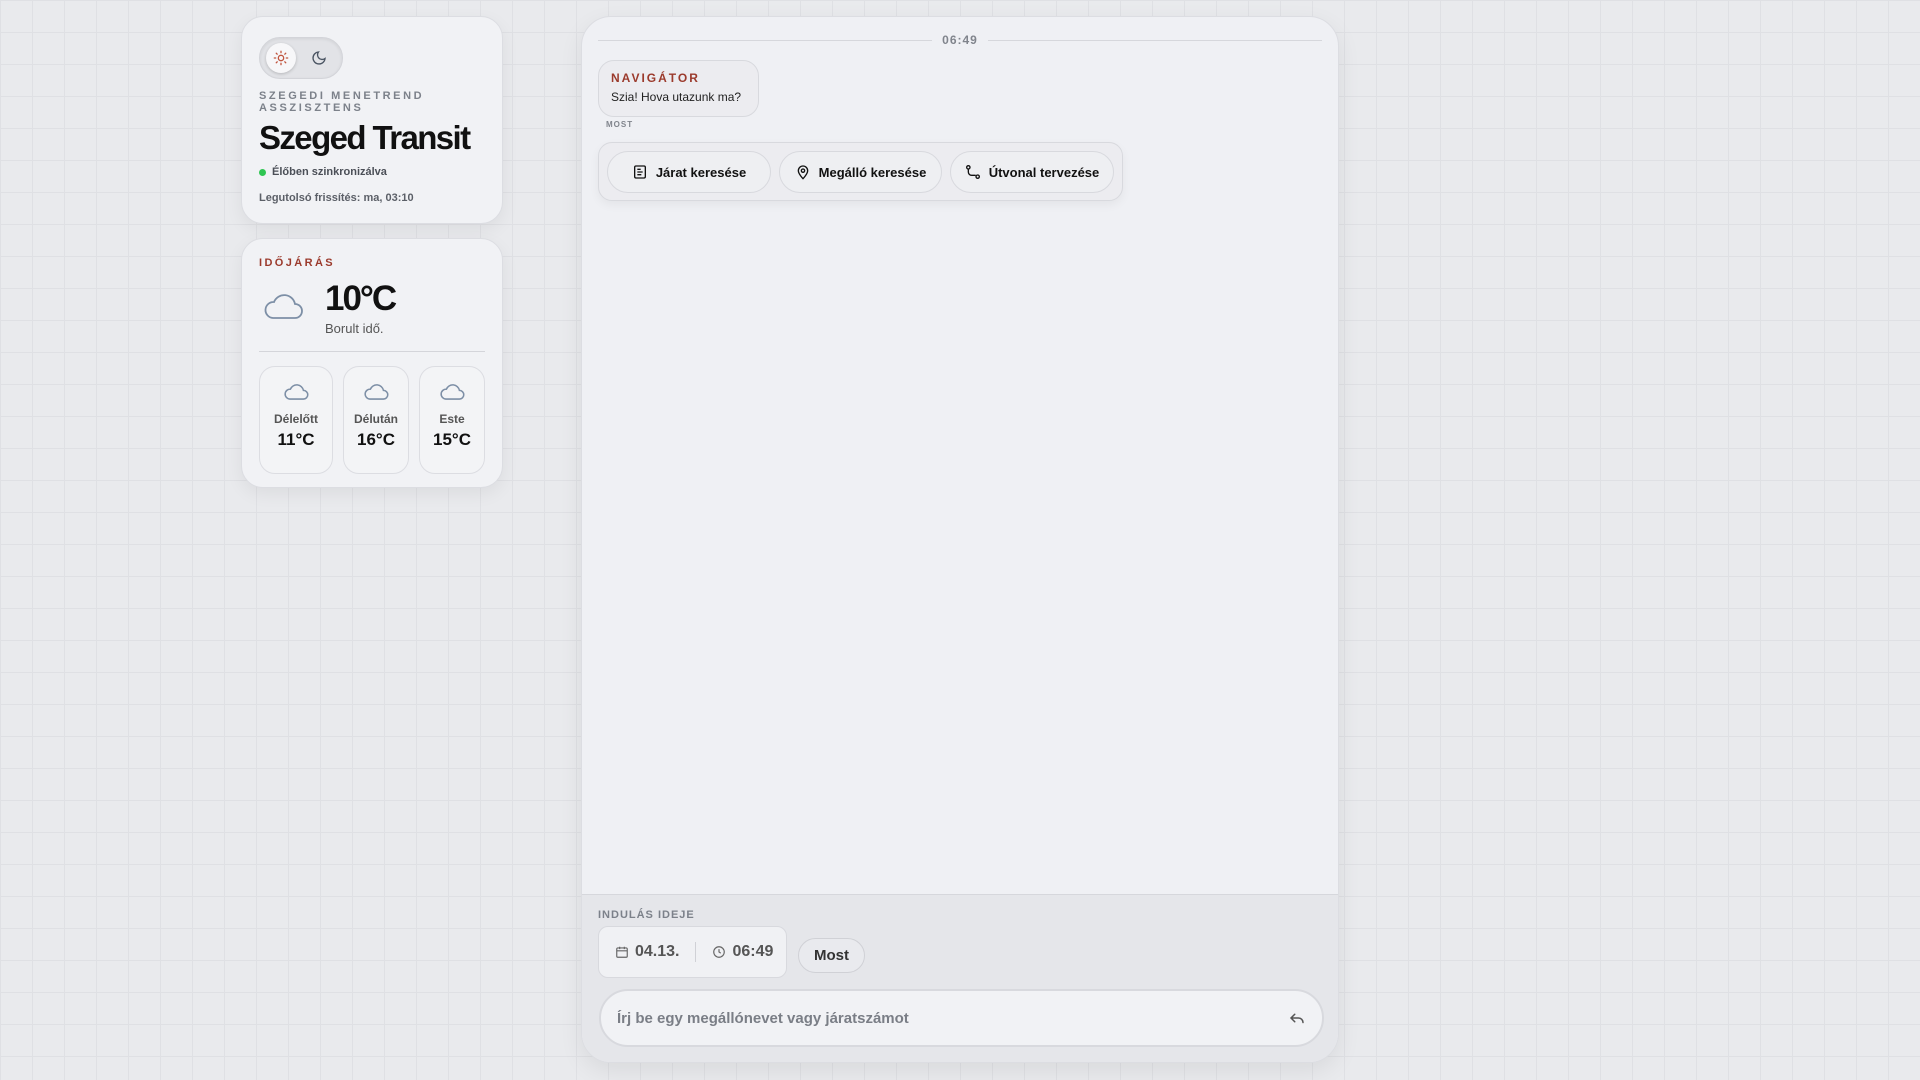 The height and width of the screenshot is (1080, 1920). What do you see at coordinates (297, 263) in the screenshot?
I see `weather-label: IDŐJÁRÁS` at bounding box center [297, 263].